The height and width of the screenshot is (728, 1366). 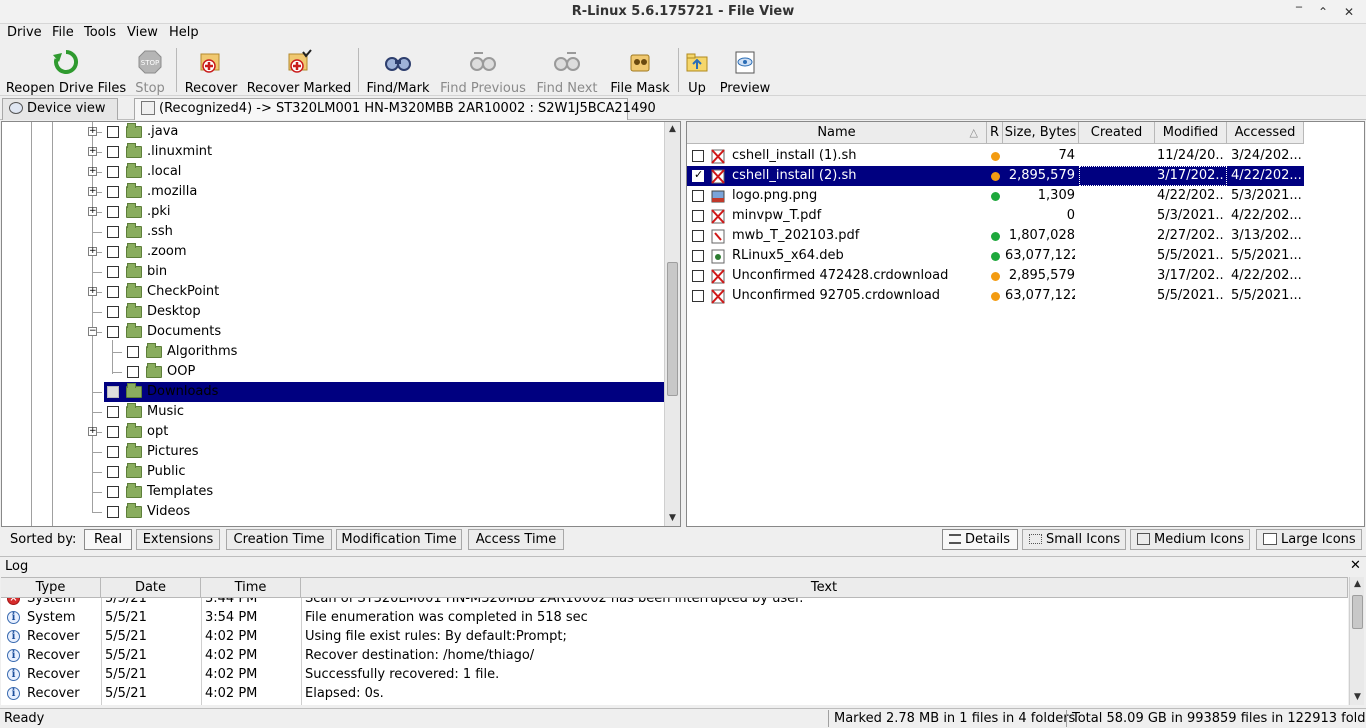 What do you see at coordinates (333, 252) in the screenshot?
I see `tree-item: + .zoom` at bounding box center [333, 252].